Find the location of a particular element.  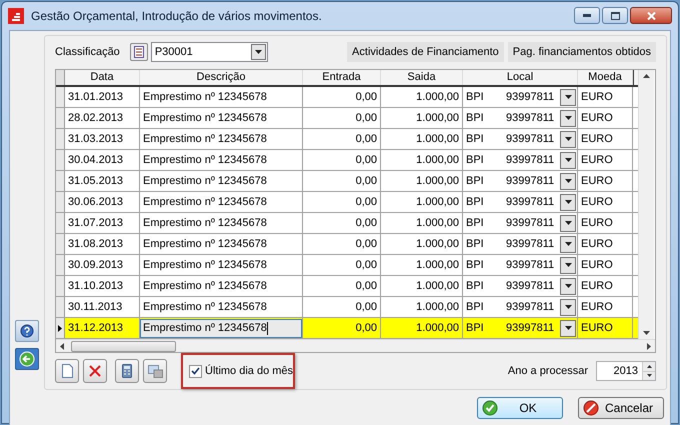

spin-down-icon is located at coordinates (649, 376).